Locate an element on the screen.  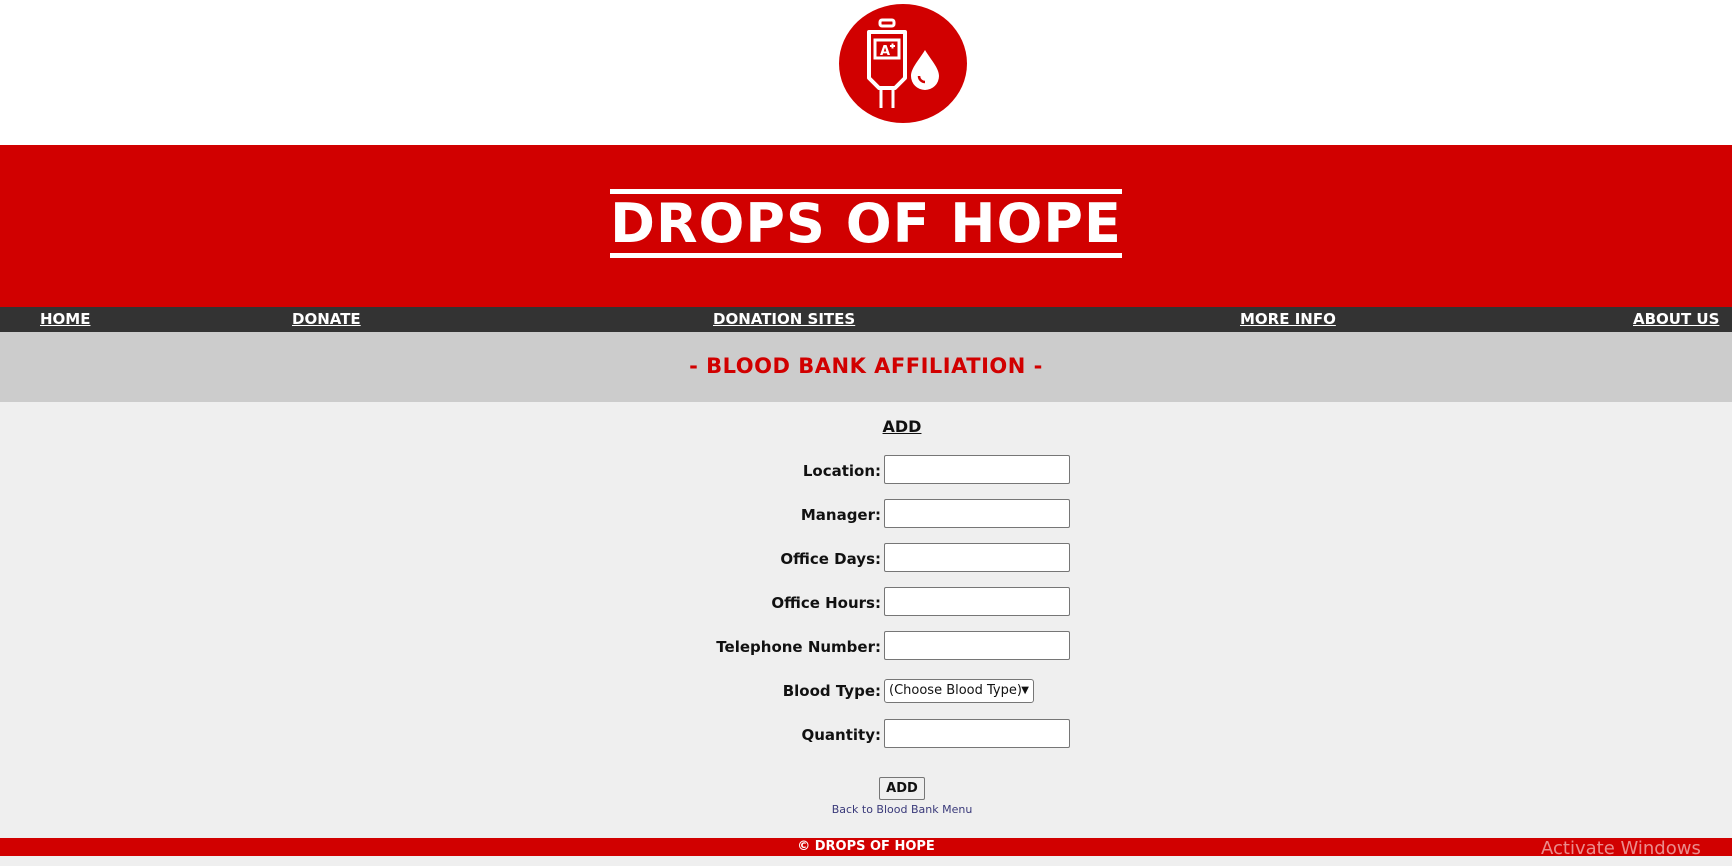
office-days-label: Office Days: is located at coordinates (830, 559).